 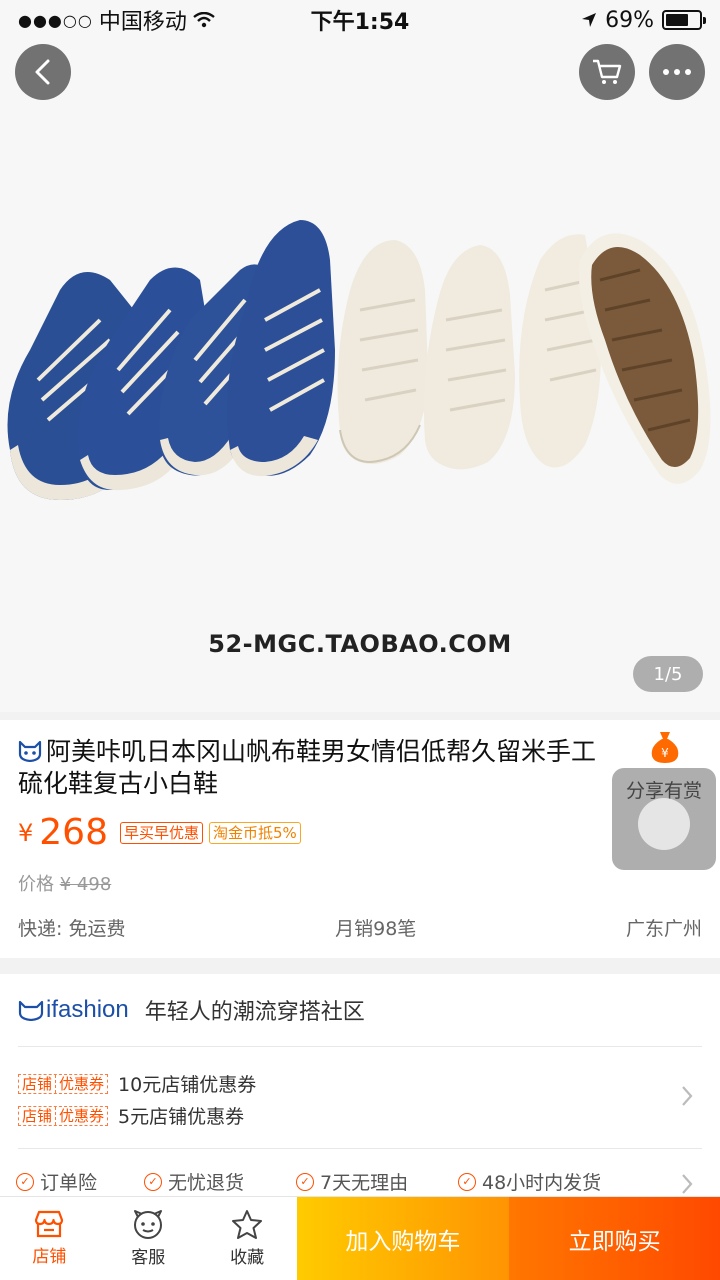 What do you see at coordinates (69, 1183) in the screenshot?
I see `service-label: 订单险` at bounding box center [69, 1183].